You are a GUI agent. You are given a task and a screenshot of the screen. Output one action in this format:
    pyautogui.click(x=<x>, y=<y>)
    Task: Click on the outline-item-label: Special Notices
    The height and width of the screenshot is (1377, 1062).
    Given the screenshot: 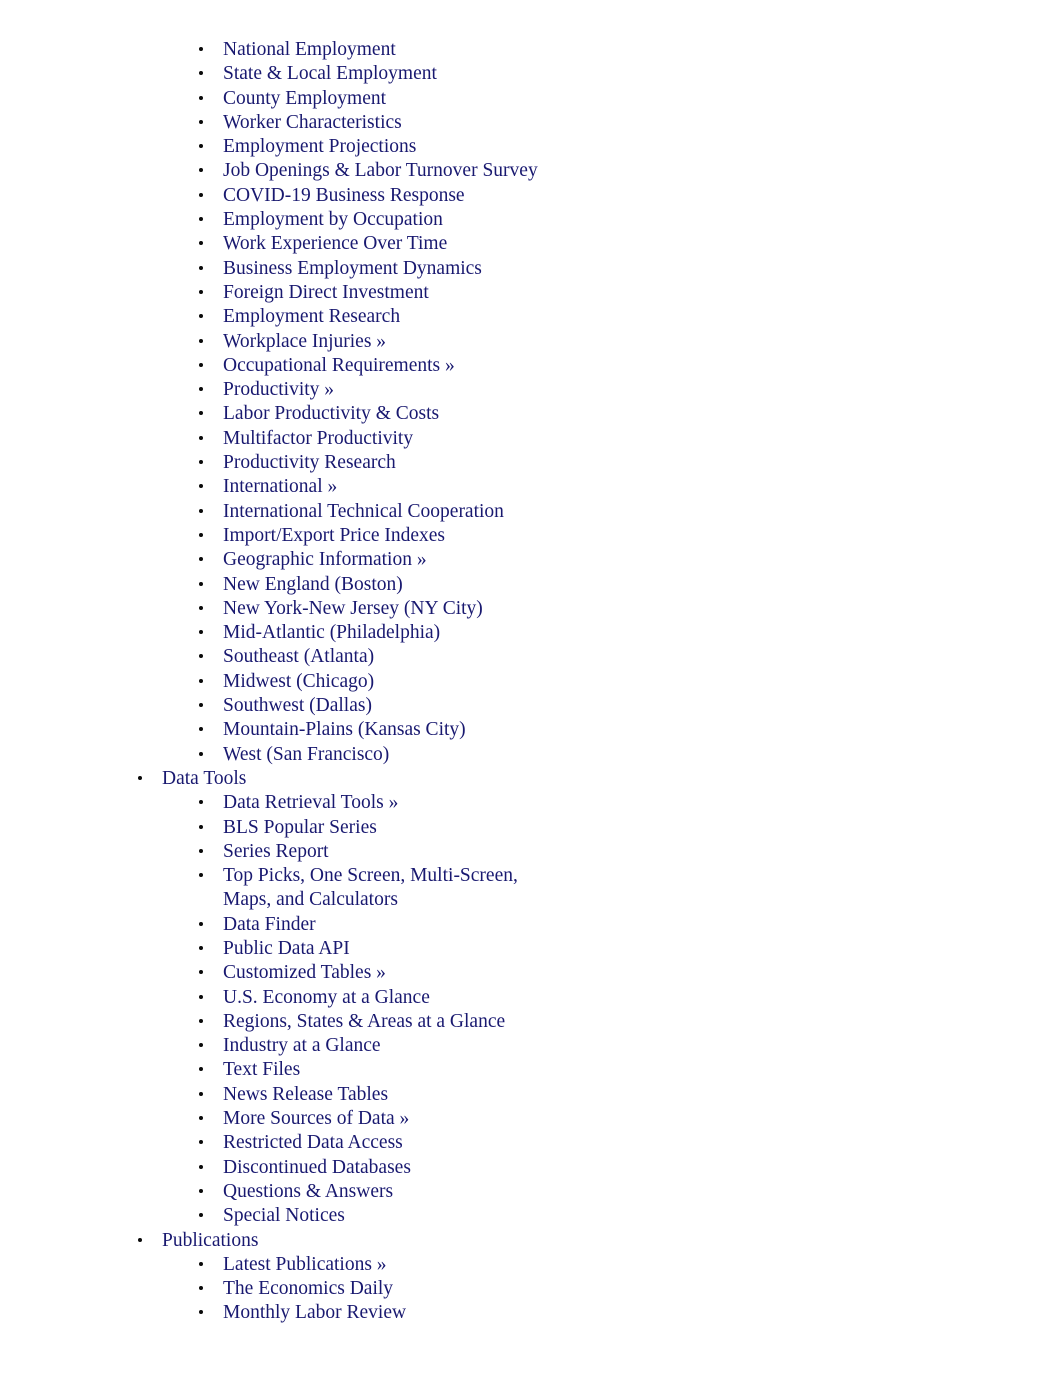 What is the action you would take?
    pyautogui.click(x=284, y=1216)
    